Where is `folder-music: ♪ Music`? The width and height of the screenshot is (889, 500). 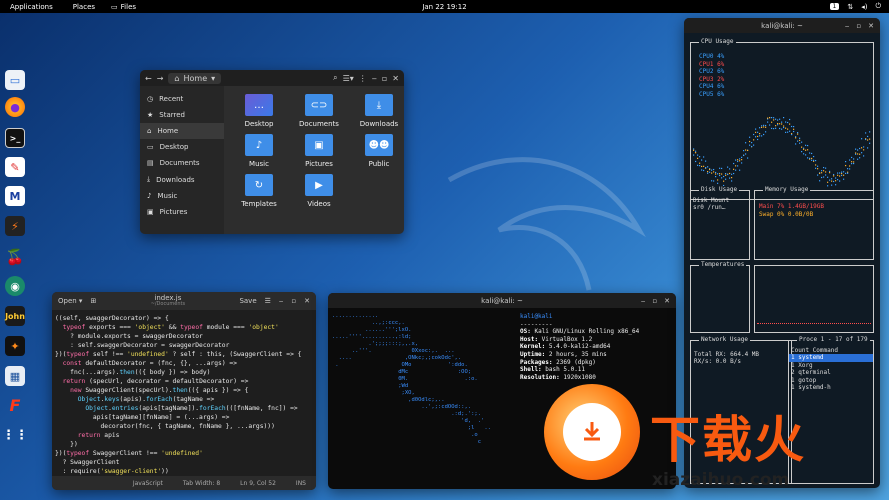 folder-music: ♪ Music is located at coordinates (259, 151).